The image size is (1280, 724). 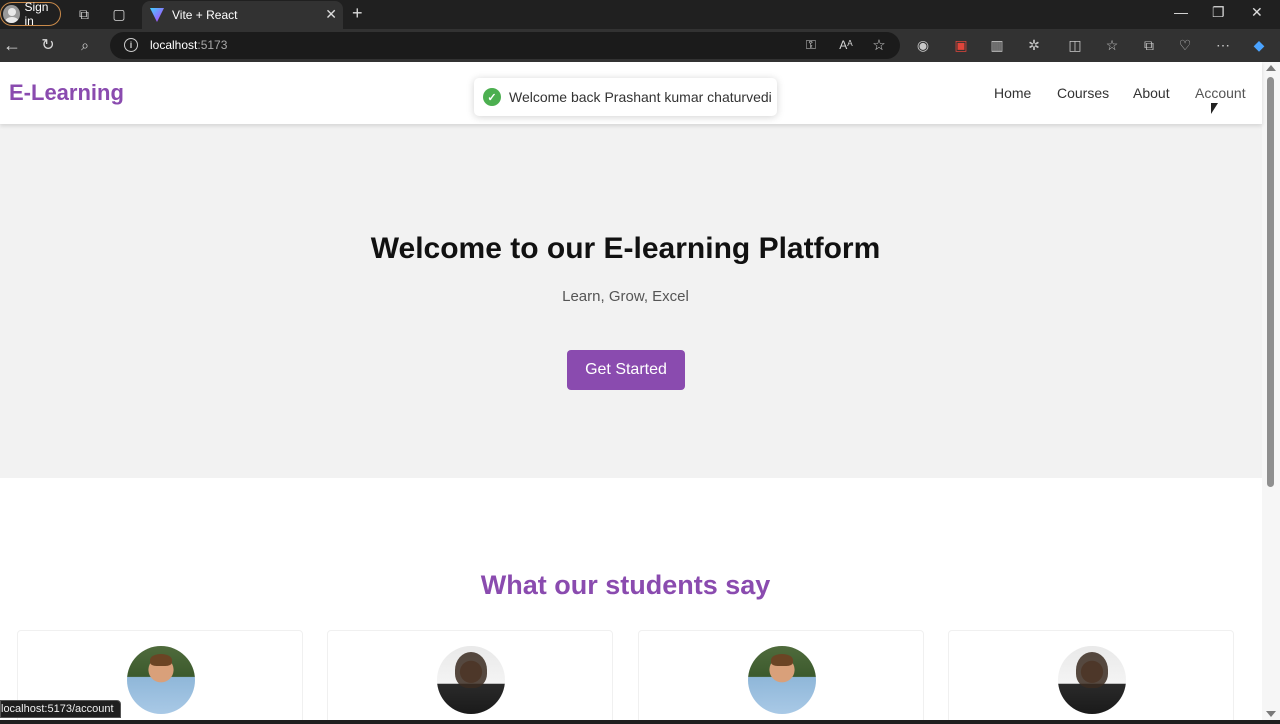 What do you see at coordinates (12, 45) in the screenshot?
I see `back-icon: ←` at bounding box center [12, 45].